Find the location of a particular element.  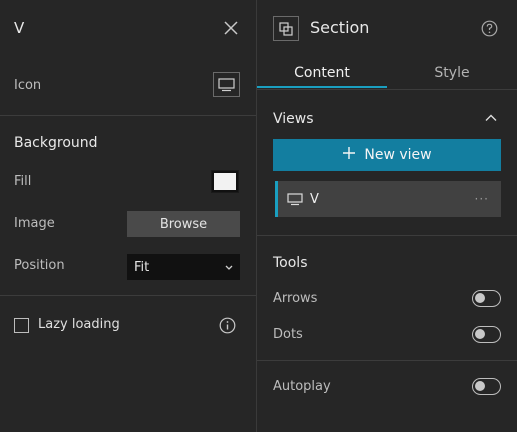

arrows-label: Arrows is located at coordinates (295, 298).